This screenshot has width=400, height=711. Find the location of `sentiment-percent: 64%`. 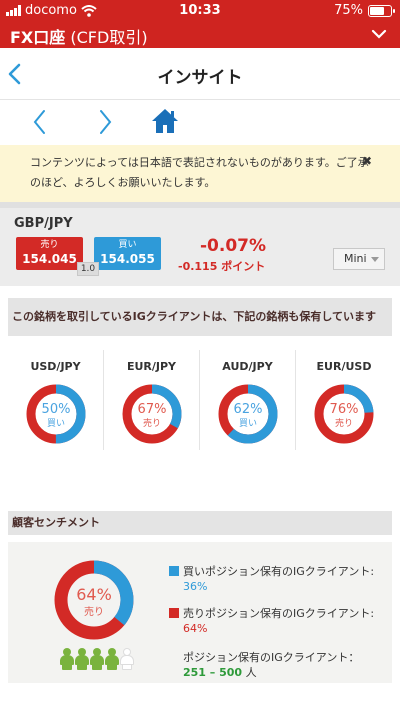

sentiment-percent: 64% is located at coordinates (94, 594).